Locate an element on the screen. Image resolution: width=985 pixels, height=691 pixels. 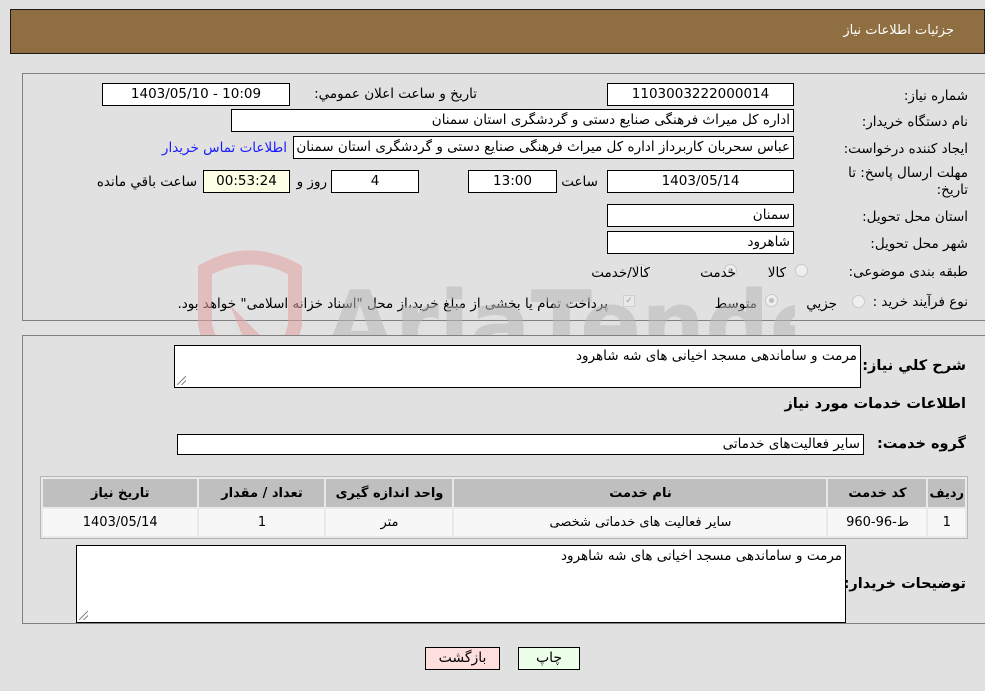
page-title: جزئیات اطلاعات نیاز is located at coordinates (898, 30).